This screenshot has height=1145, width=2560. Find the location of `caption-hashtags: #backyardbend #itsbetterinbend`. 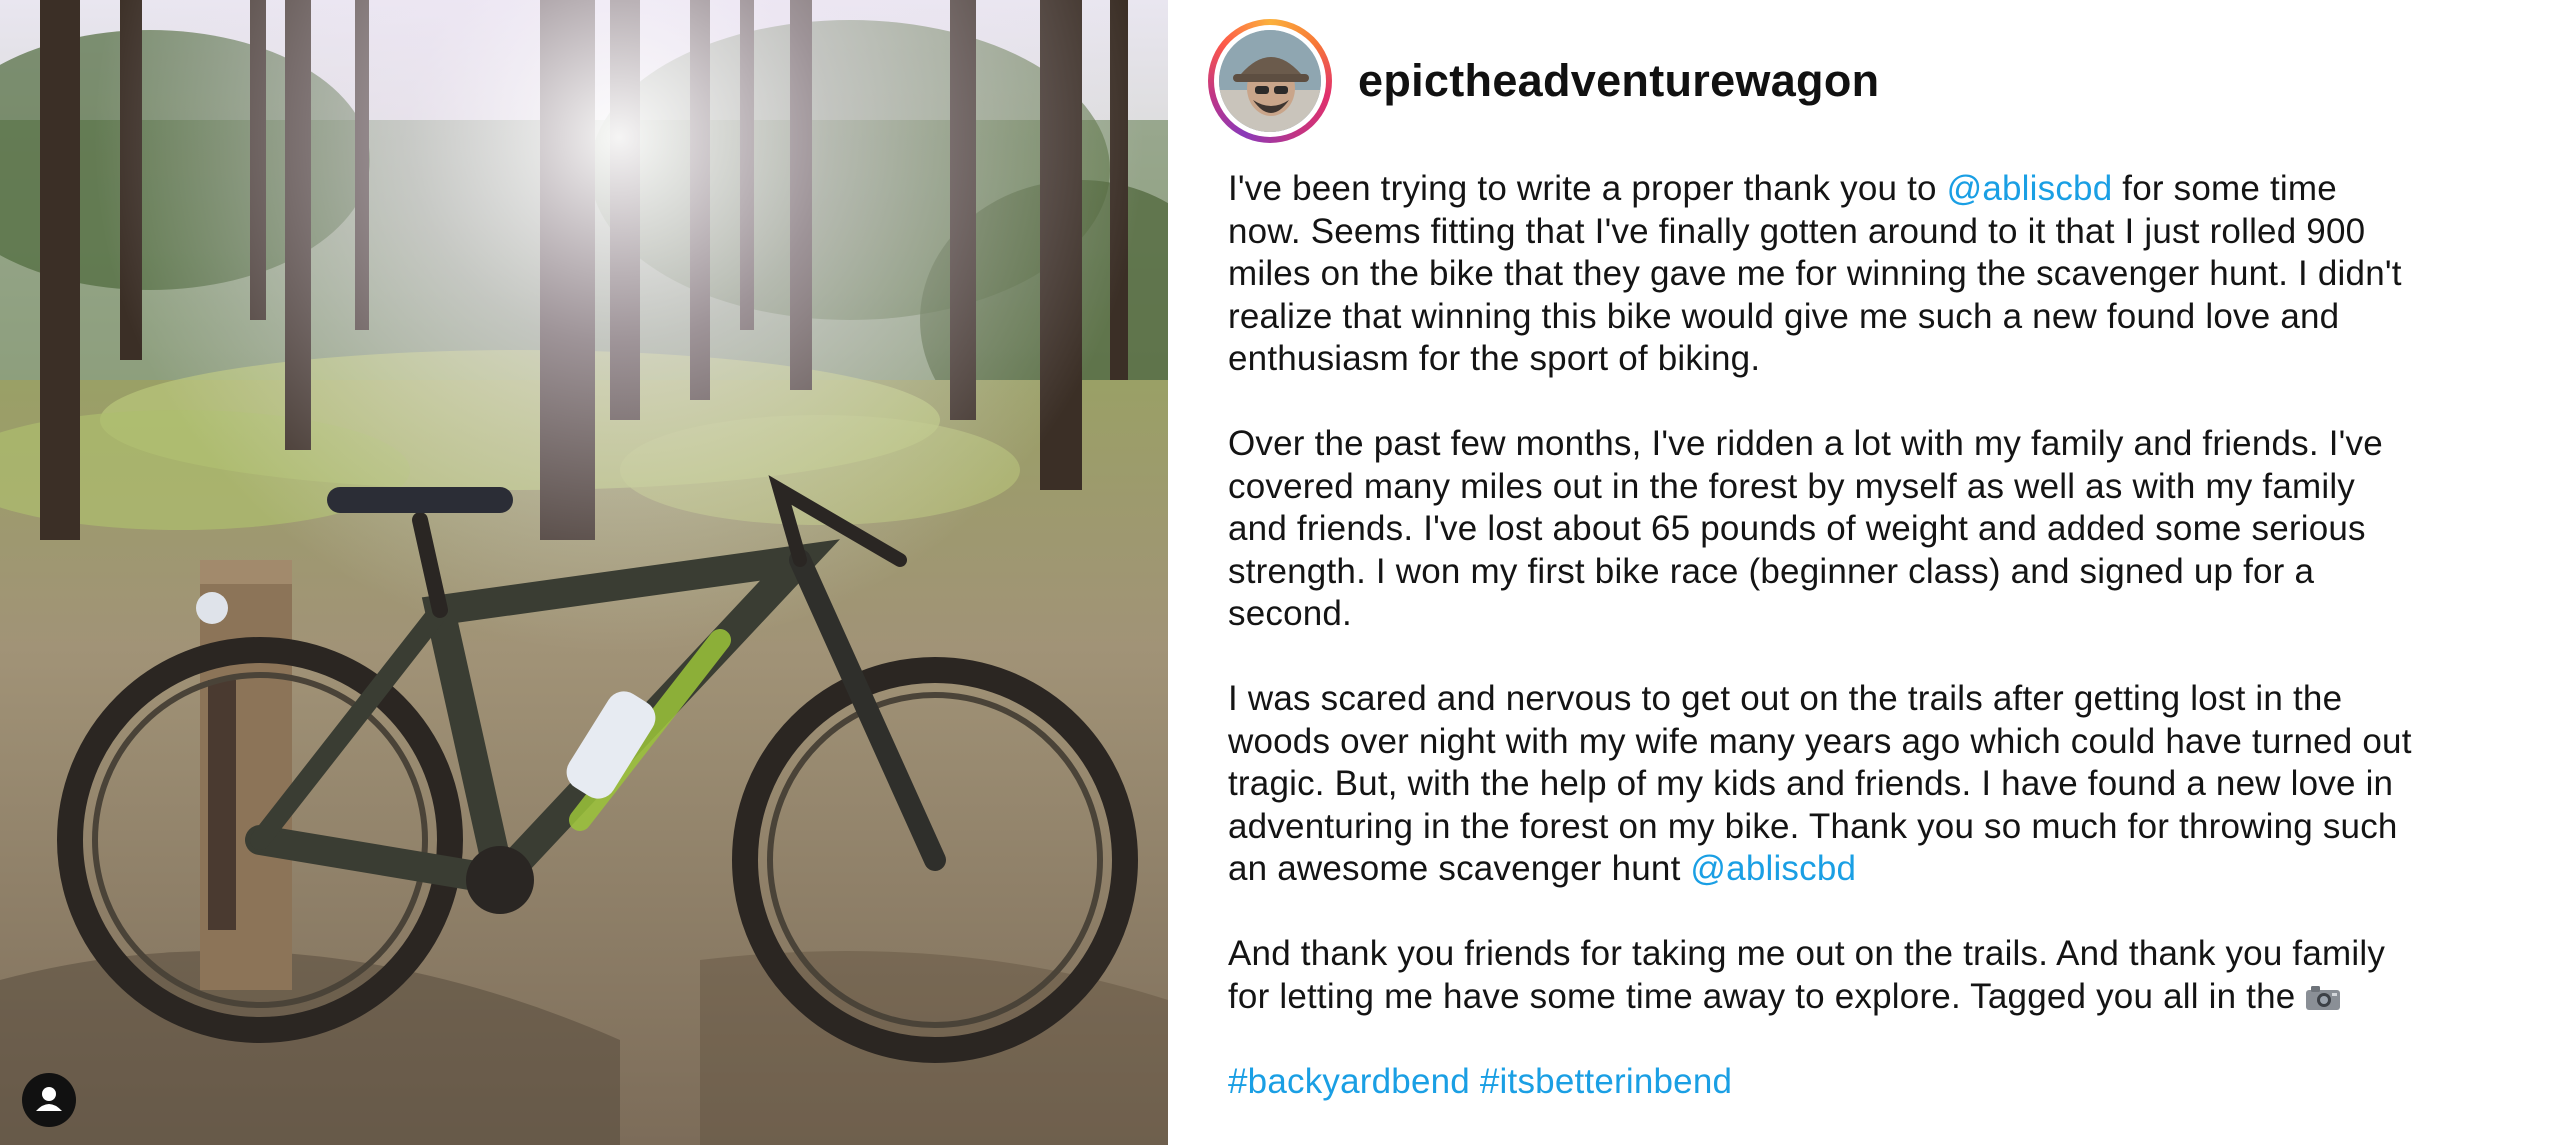

caption-hashtags: #backyardbend #itsbetterinbend is located at coordinates (1888, 1082).